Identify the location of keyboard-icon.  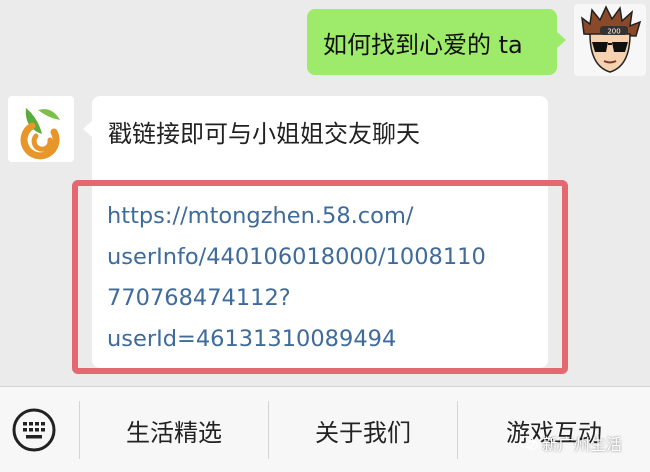
(34, 430).